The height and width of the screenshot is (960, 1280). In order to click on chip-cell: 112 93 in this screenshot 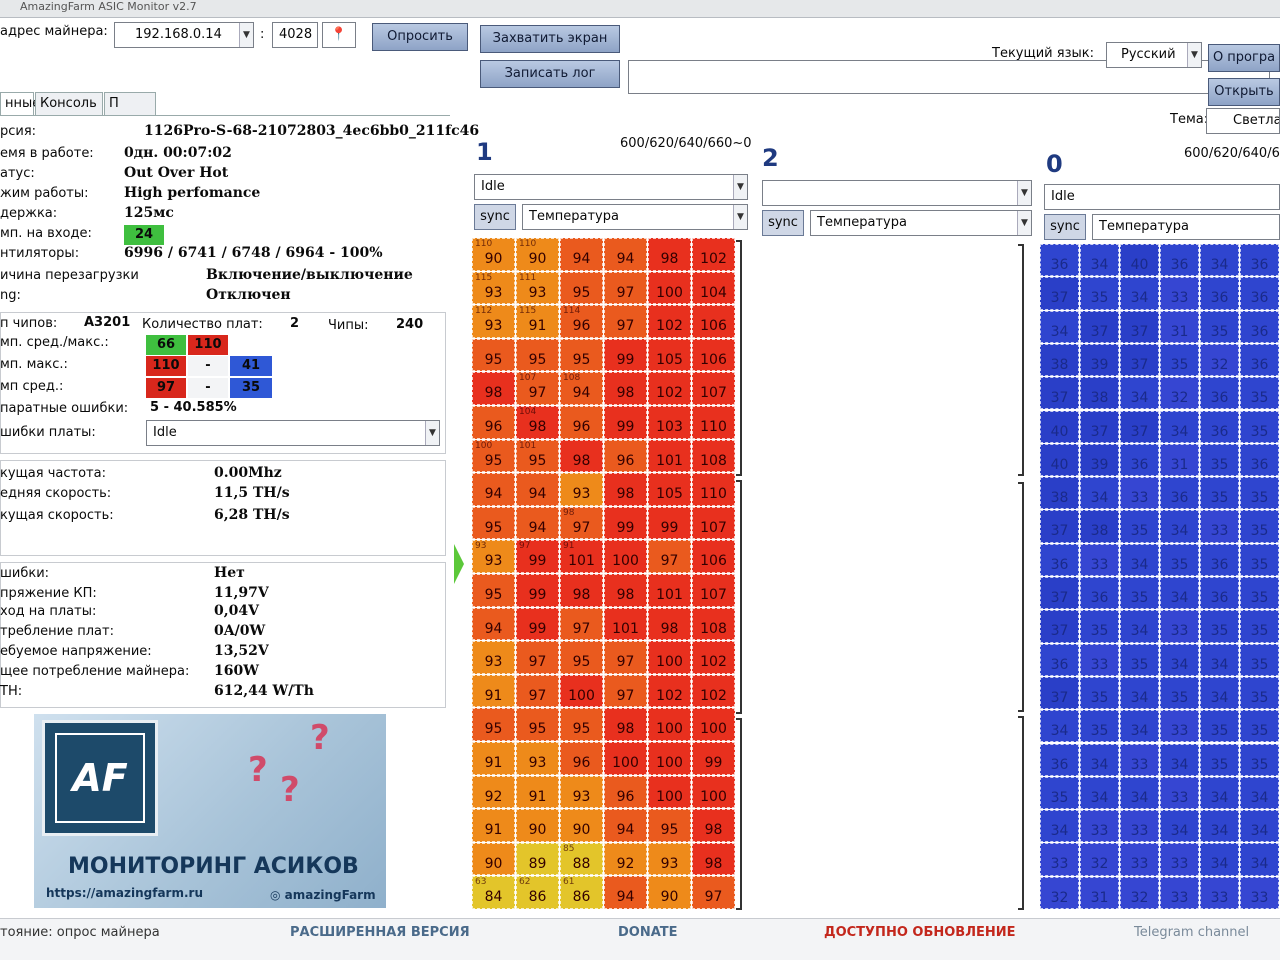, I will do `click(493, 321)`.